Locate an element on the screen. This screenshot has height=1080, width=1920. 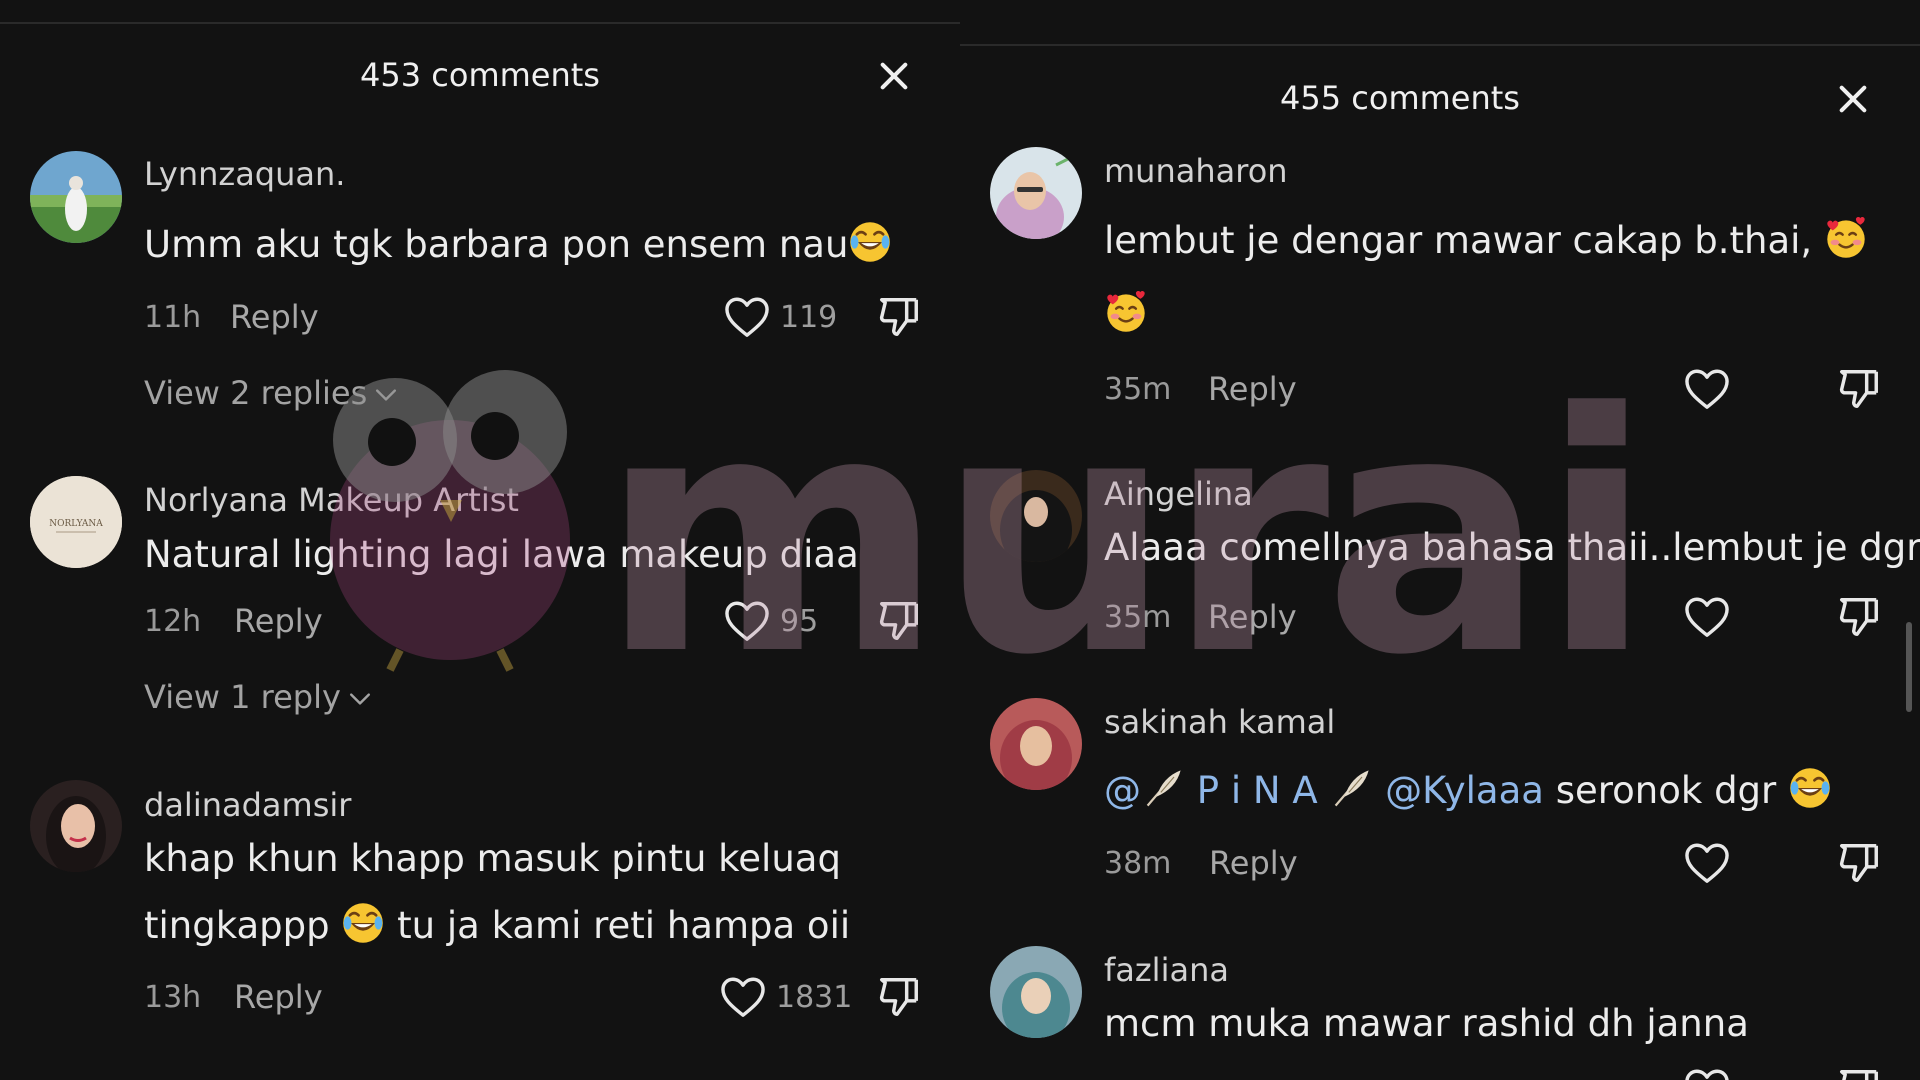
username: sakinah kamal is located at coordinates (1219, 722).